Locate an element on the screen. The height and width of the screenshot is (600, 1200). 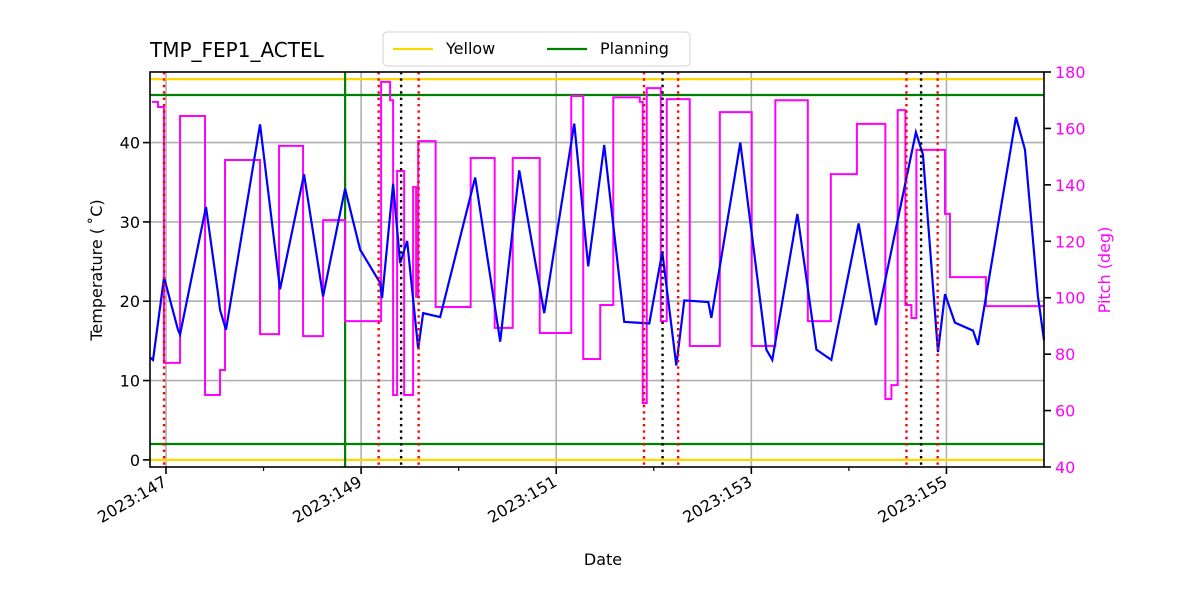
y2-tick-label: 80 is located at coordinates (1065, 354).